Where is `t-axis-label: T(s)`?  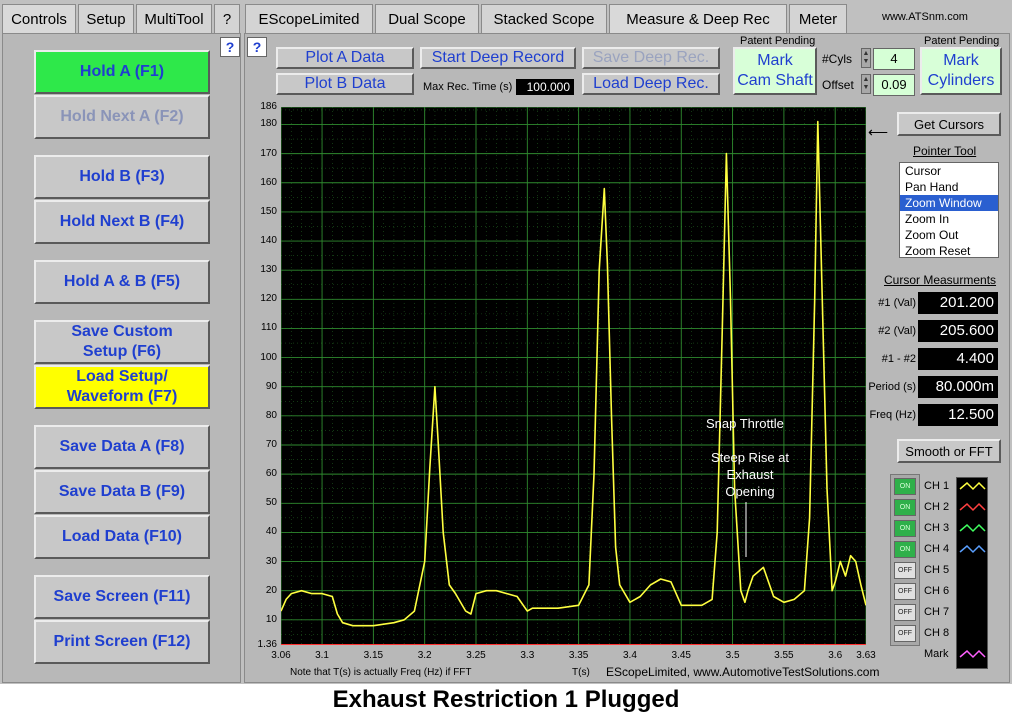
t-axis-label: T(s) is located at coordinates (581, 672).